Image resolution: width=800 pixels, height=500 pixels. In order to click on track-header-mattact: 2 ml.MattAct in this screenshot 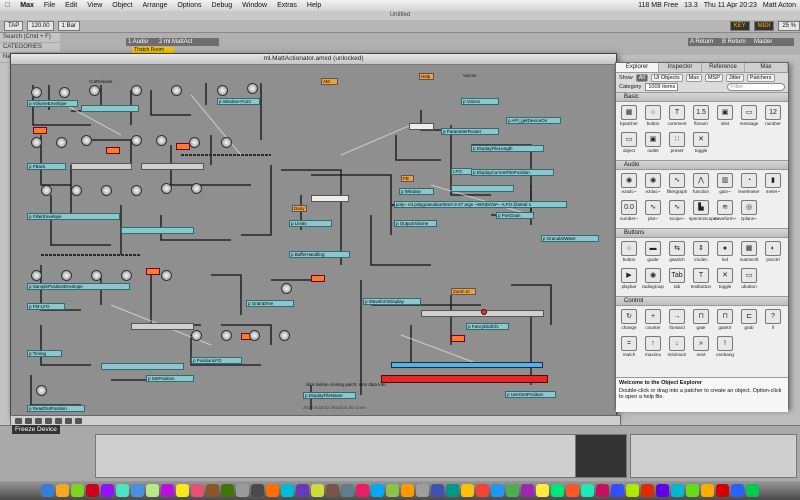, I will do `click(188, 42)`.